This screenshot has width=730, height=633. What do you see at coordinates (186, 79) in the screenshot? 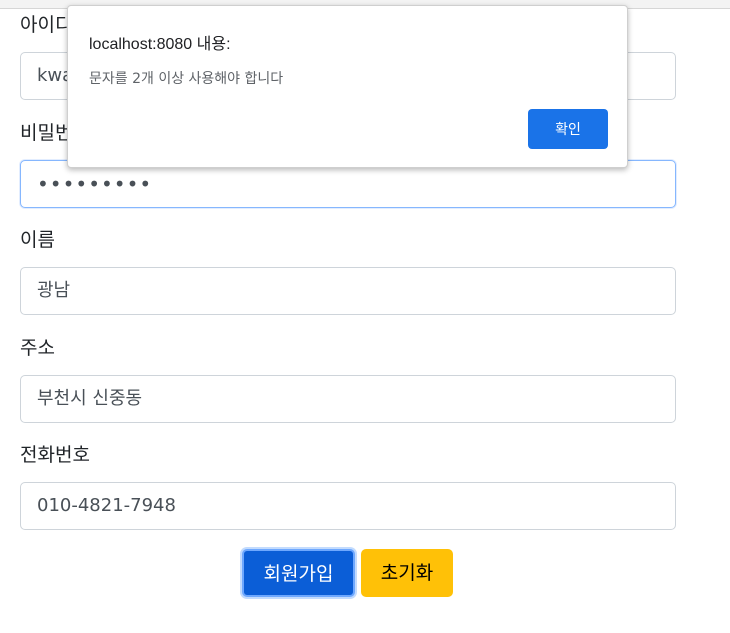
I see `alert-message: 문자를 2개 이상 사용해야 합니다` at bounding box center [186, 79].